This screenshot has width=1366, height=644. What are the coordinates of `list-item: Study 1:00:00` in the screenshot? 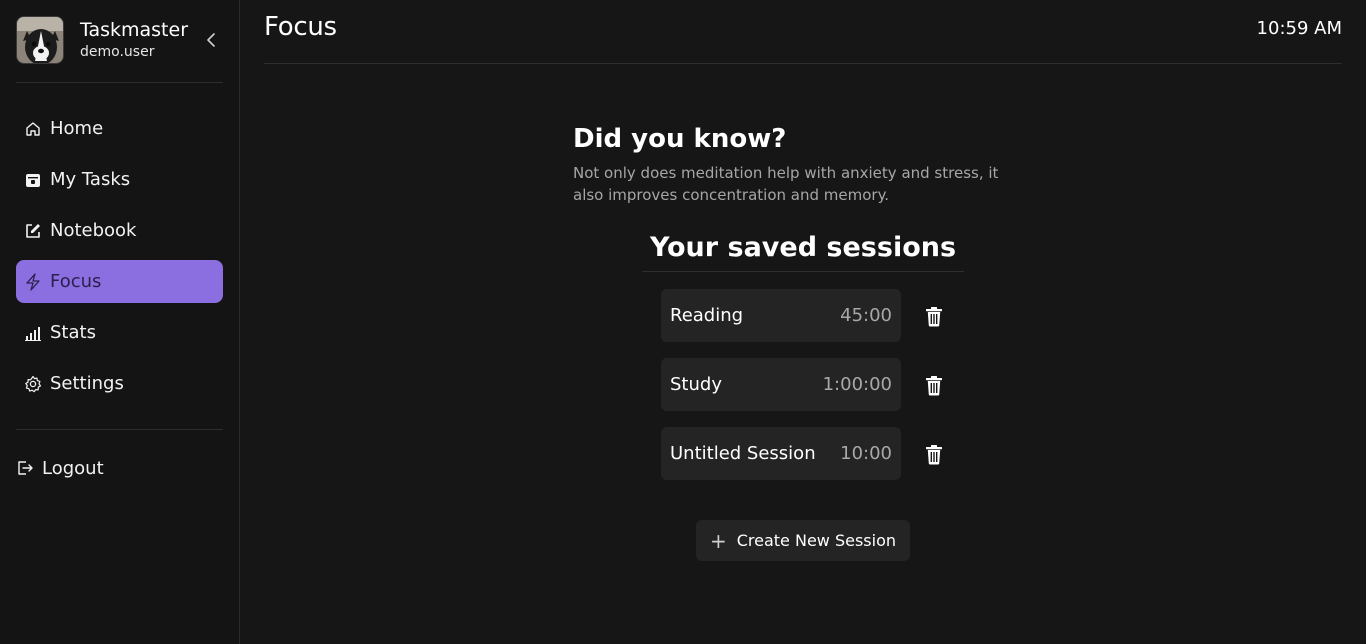 It's located at (811, 384).